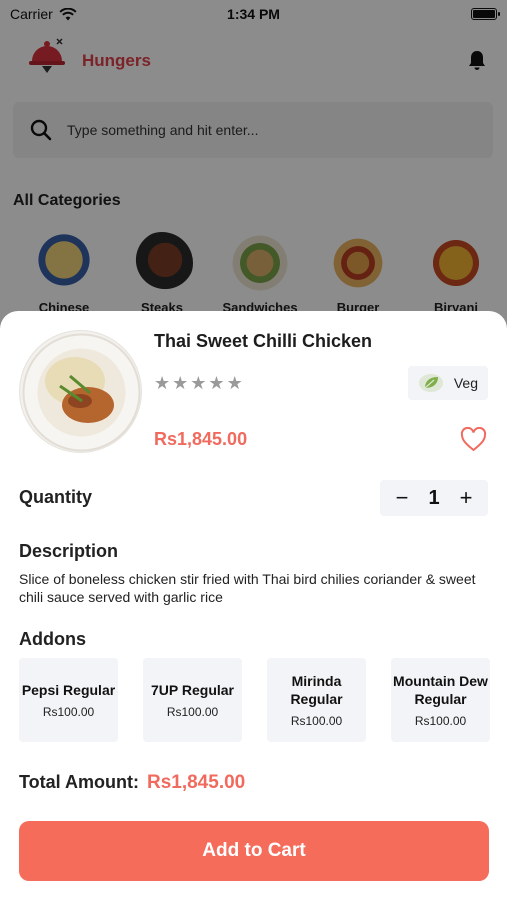 This screenshot has height=900, width=507. What do you see at coordinates (465, 383) in the screenshot?
I see `diet-label: Veg` at bounding box center [465, 383].